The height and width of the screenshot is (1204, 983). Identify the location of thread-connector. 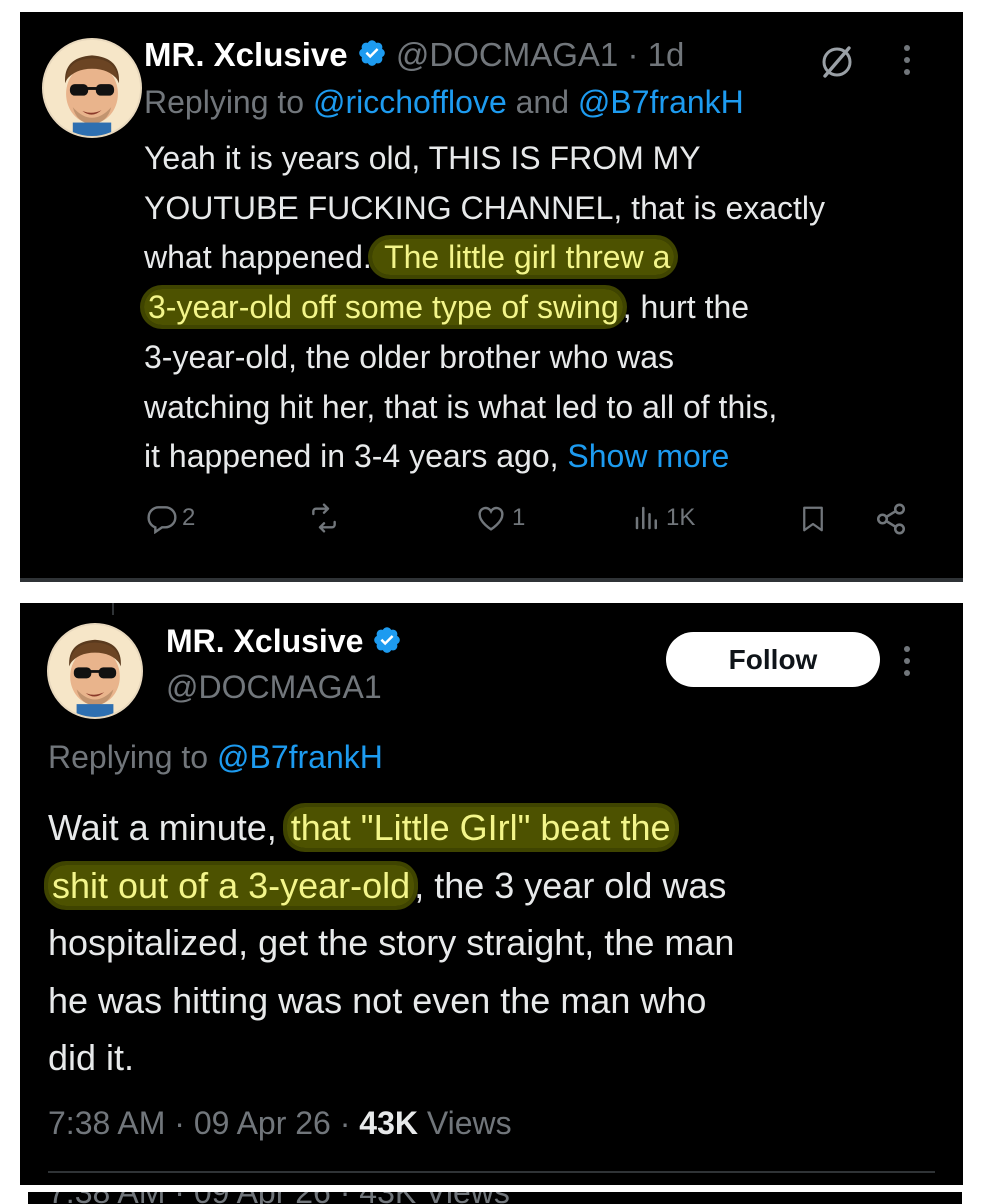
(113, 609).